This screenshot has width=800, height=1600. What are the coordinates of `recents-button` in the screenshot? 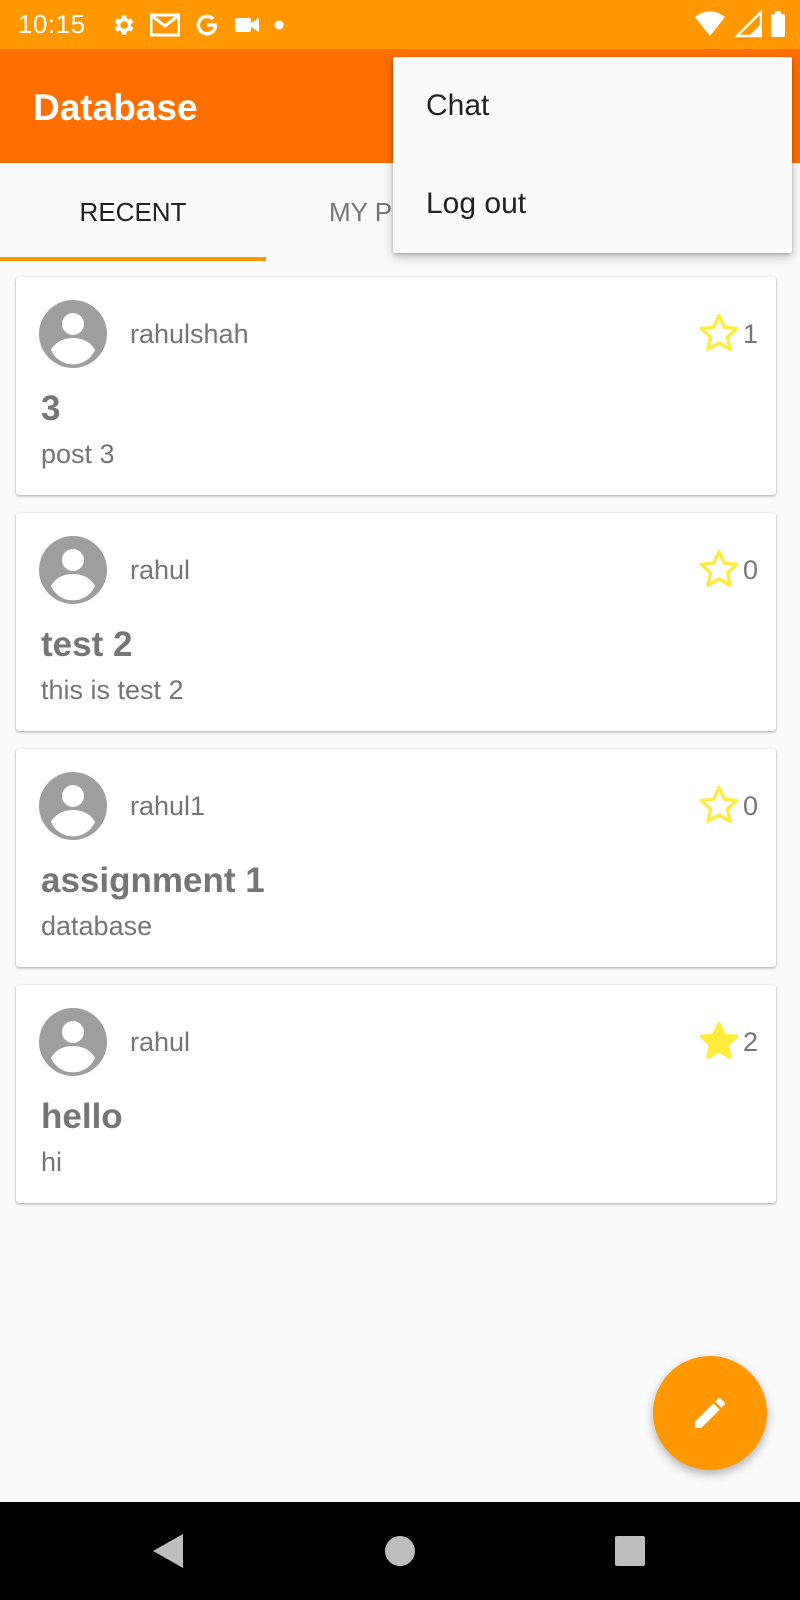 It's located at (630, 1551).